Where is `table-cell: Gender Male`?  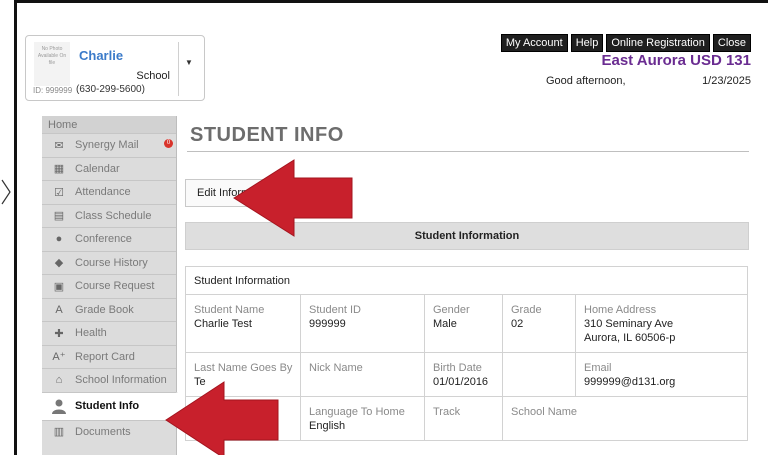
table-cell: Gender Male is located at coordinates (464, 323).